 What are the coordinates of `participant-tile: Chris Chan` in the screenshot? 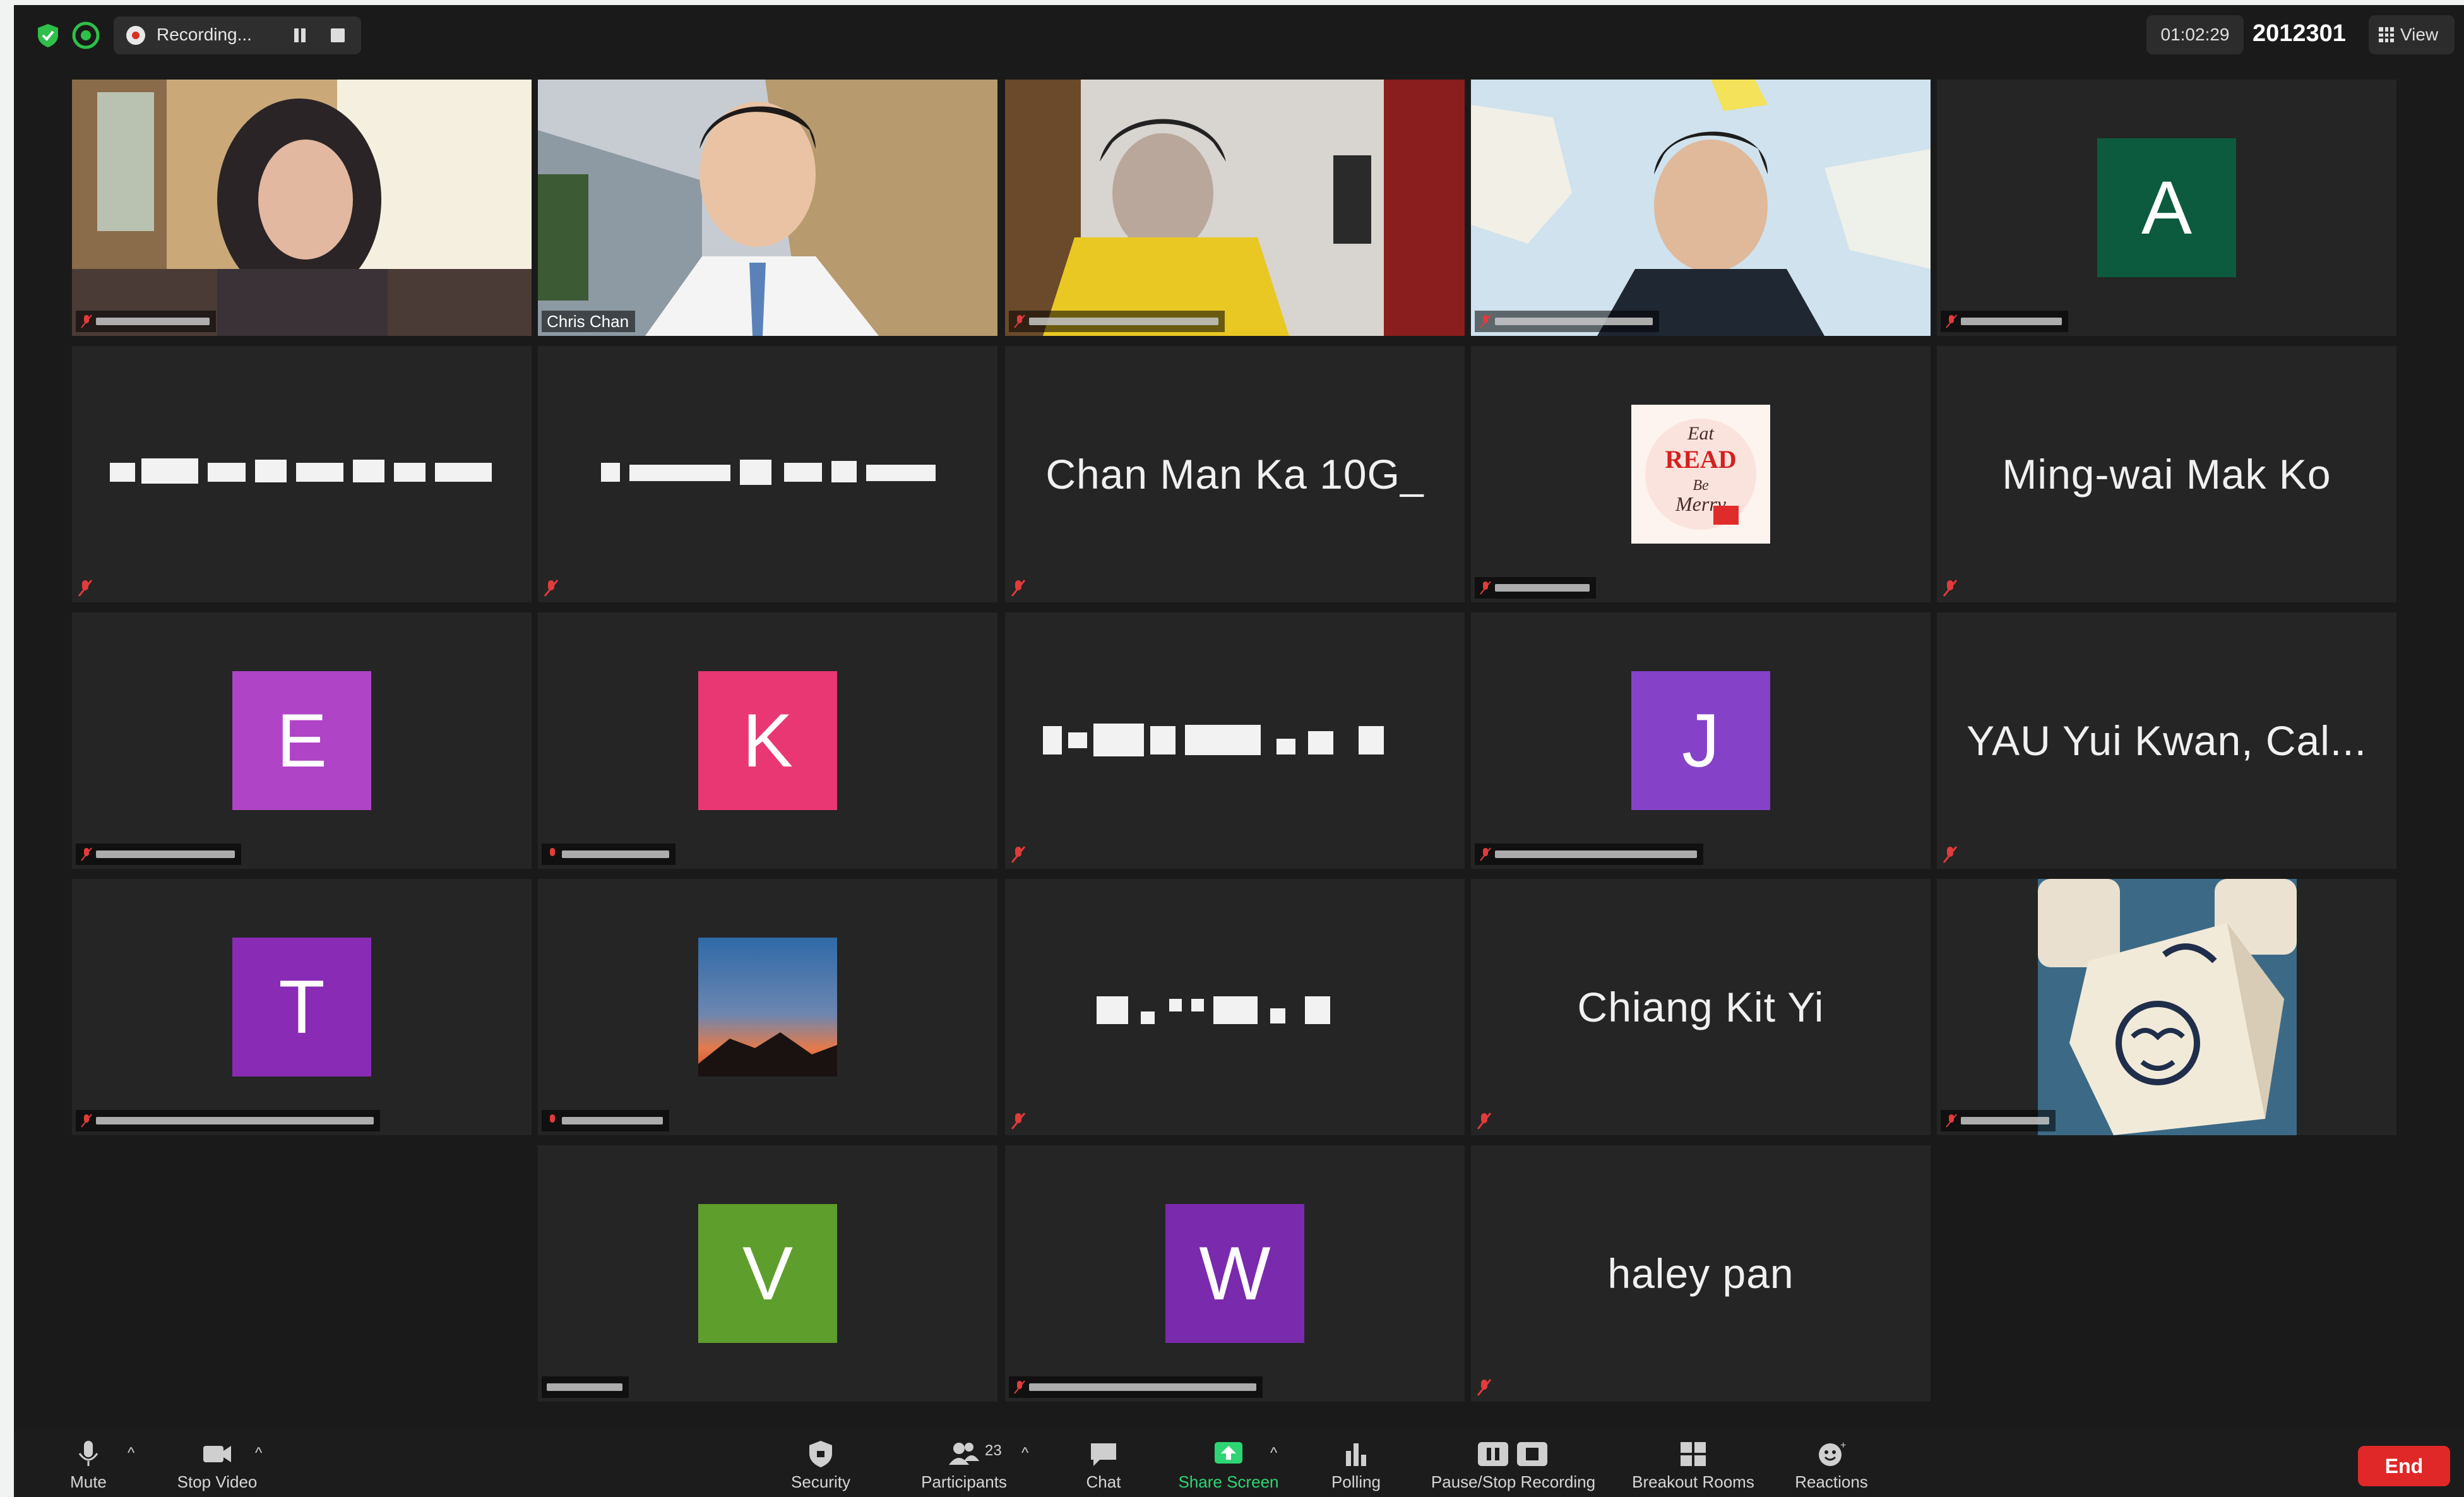 It's located at (767, 208).